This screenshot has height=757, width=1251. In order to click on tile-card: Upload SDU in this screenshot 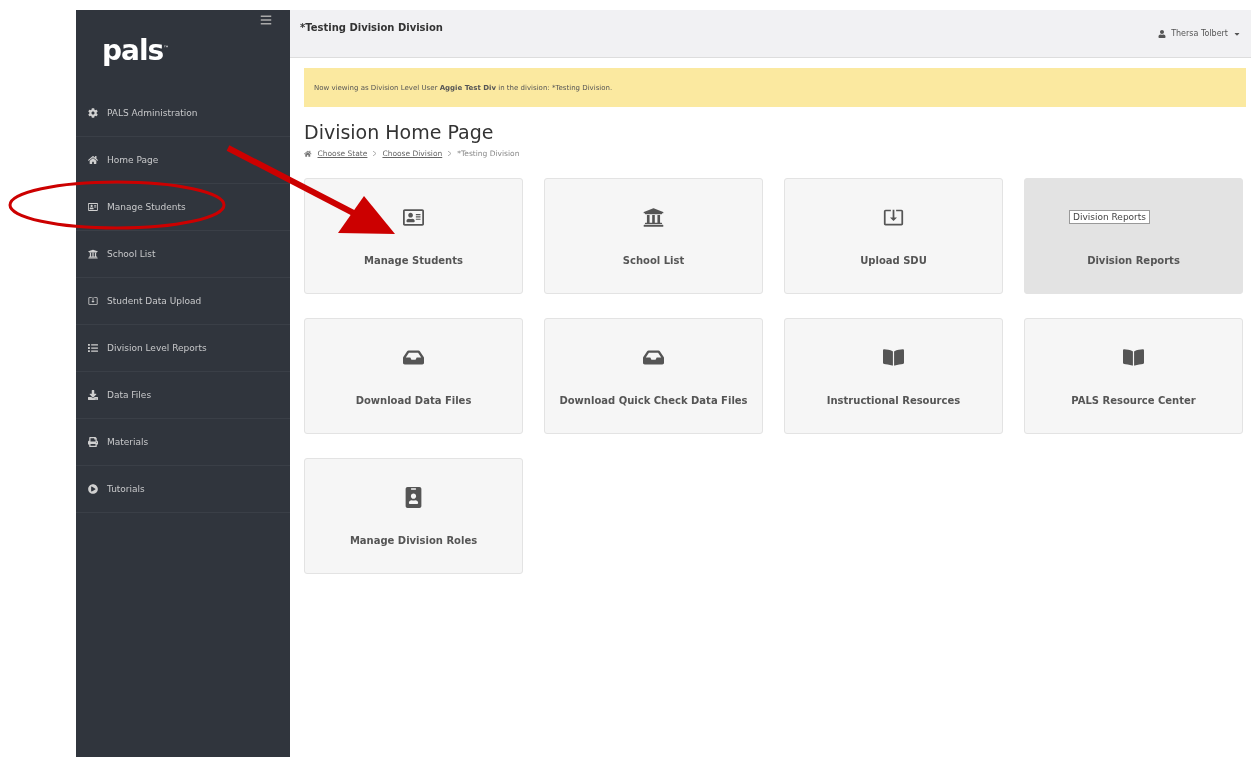, I will do `click(893, 236)`.